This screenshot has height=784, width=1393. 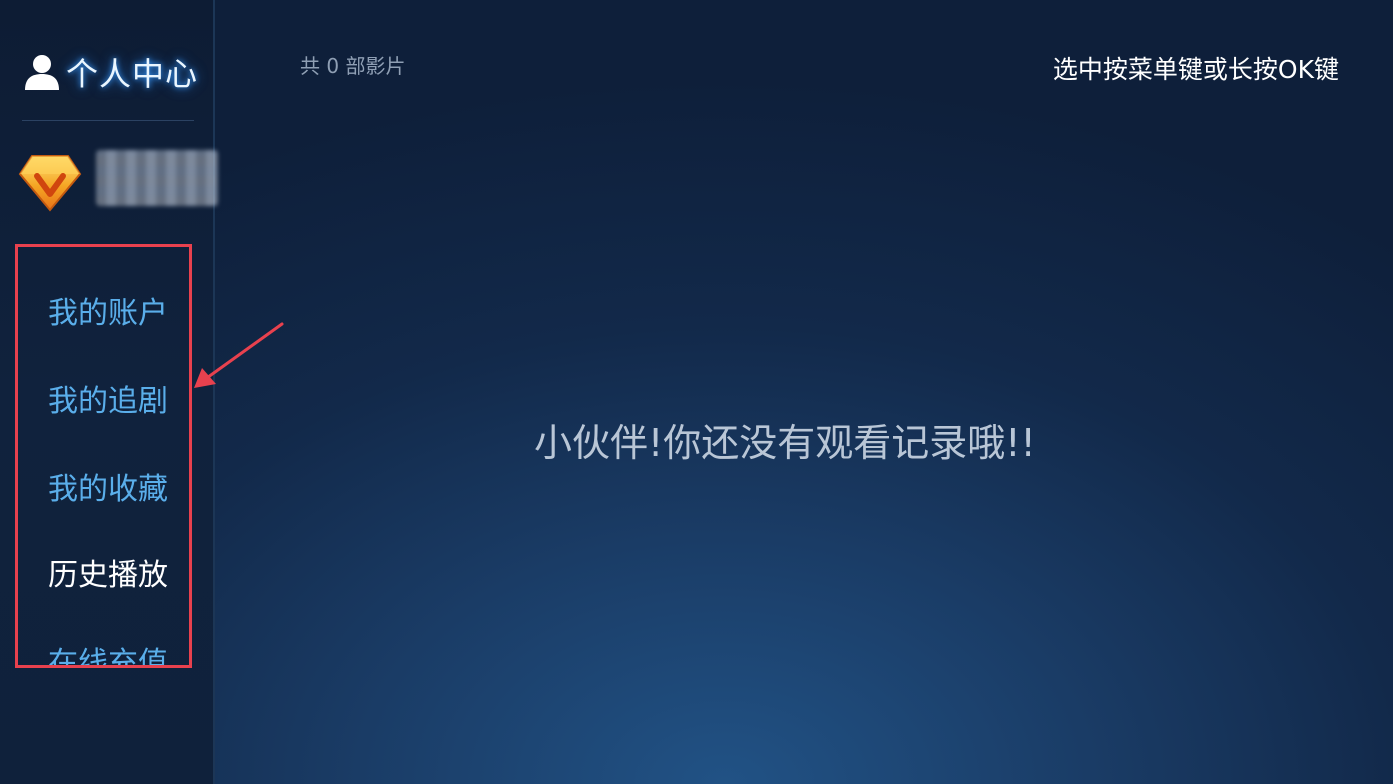 What do you see at coordinates (785, 443) in the screenshot?
I see `empty-history-message: 小伙伴!你还没有观看记录哦!!` at bounding box center [785, 443].